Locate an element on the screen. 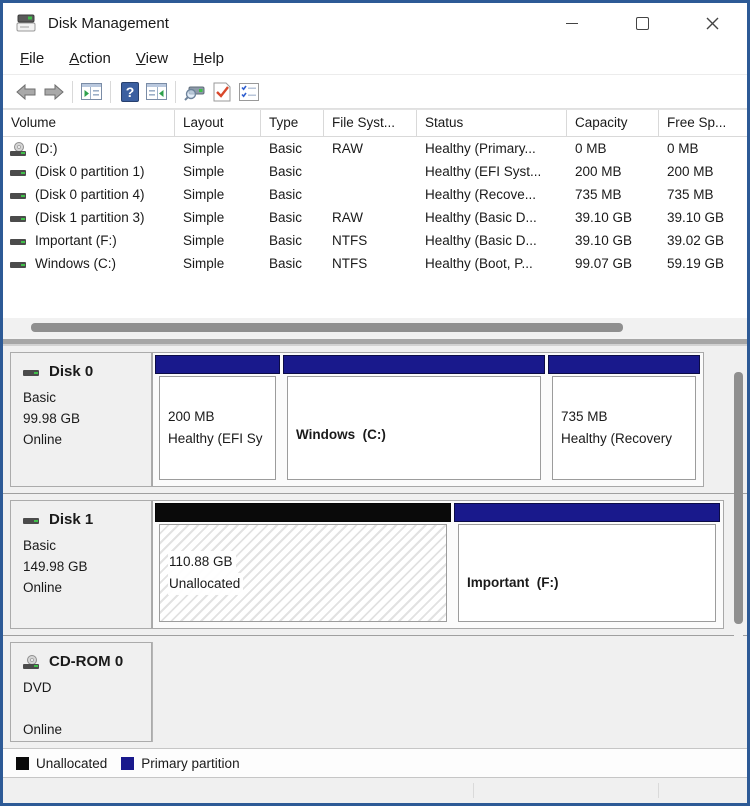 Image resolution: width=750 pixels, height=806 pixels. column-header-layout: Layout is located at coordinates (218, 123).